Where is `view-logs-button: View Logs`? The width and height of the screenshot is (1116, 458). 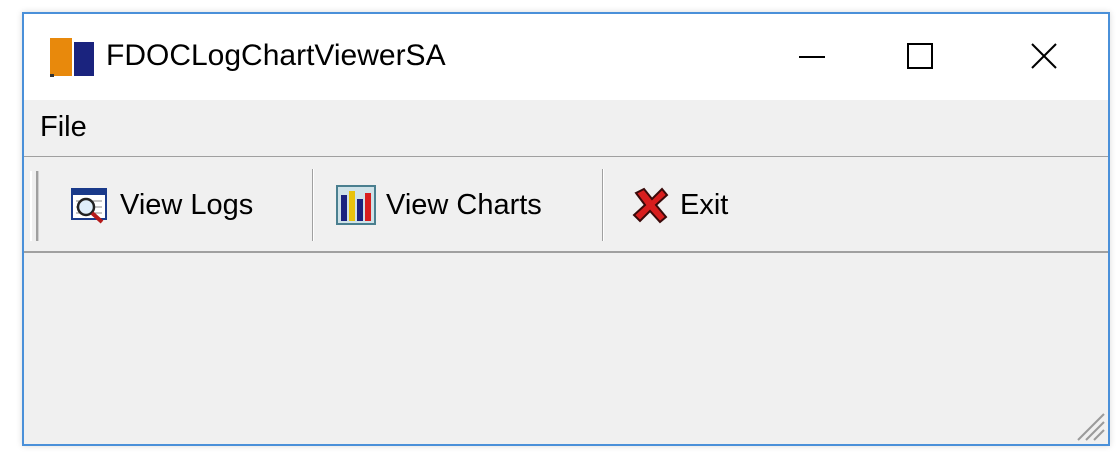 view-logs-button: View Logs is located at coordinates (161, 205).